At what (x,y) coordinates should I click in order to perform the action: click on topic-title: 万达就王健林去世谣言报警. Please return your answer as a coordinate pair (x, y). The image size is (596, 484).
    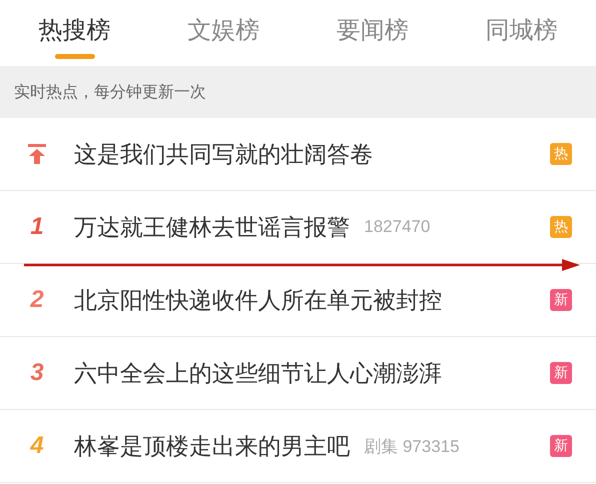
    Looking at the image, I should click on (212, 227).